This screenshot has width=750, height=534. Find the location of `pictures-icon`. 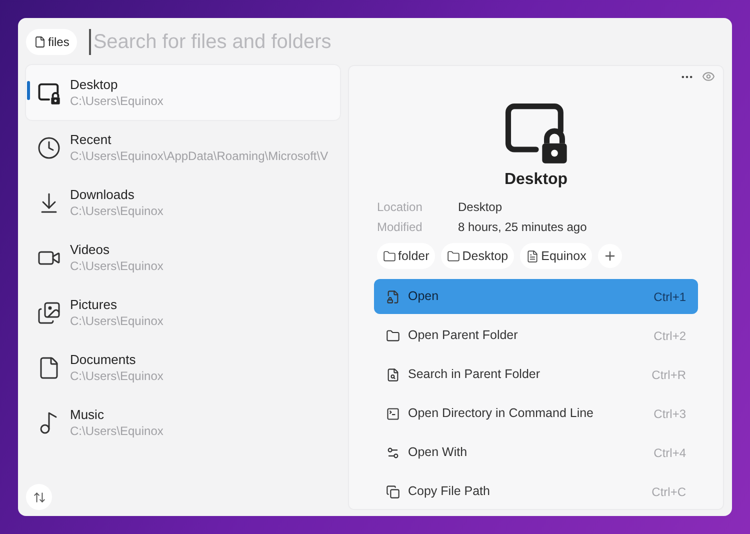

pictures-icon is located at coordinates (49, 312).